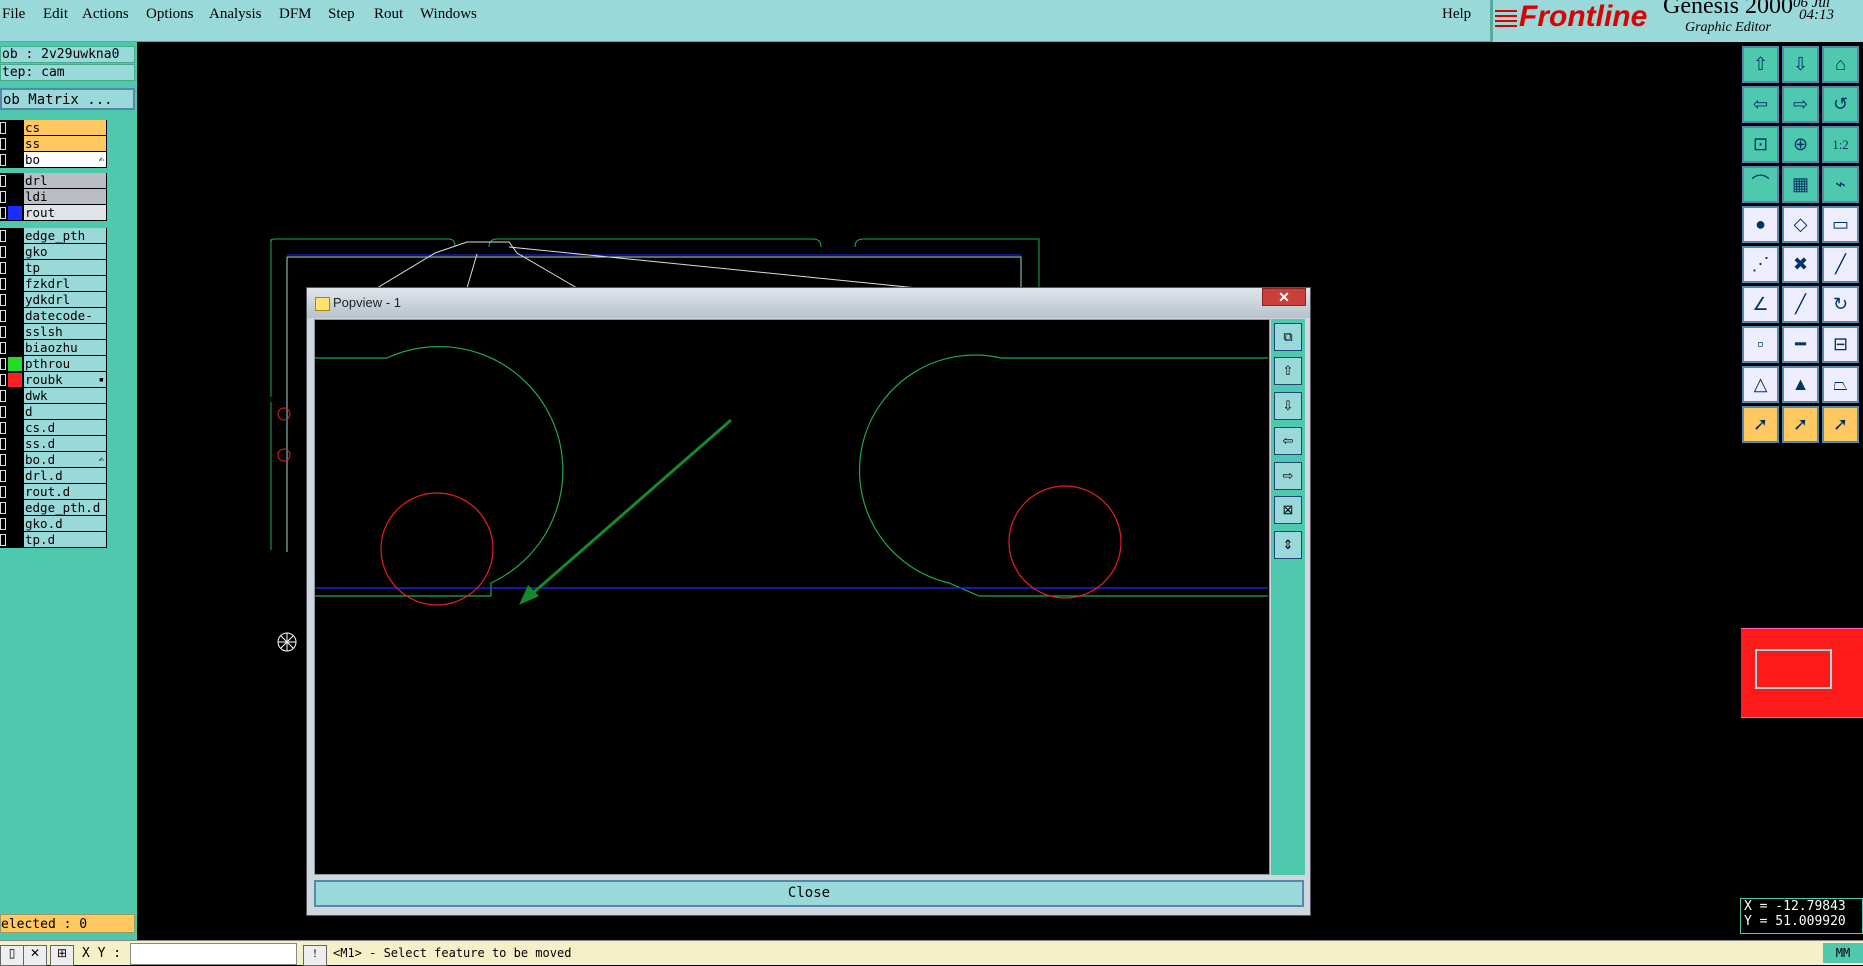 The image size is (1863, 966). I want to click on zoom-home-icon: ⇧, so click(1288, 371).